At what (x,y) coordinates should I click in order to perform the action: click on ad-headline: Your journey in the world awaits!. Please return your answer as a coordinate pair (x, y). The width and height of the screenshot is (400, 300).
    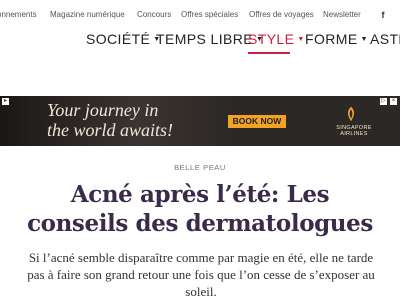
    Looking at the image, I should click on (110, 120).